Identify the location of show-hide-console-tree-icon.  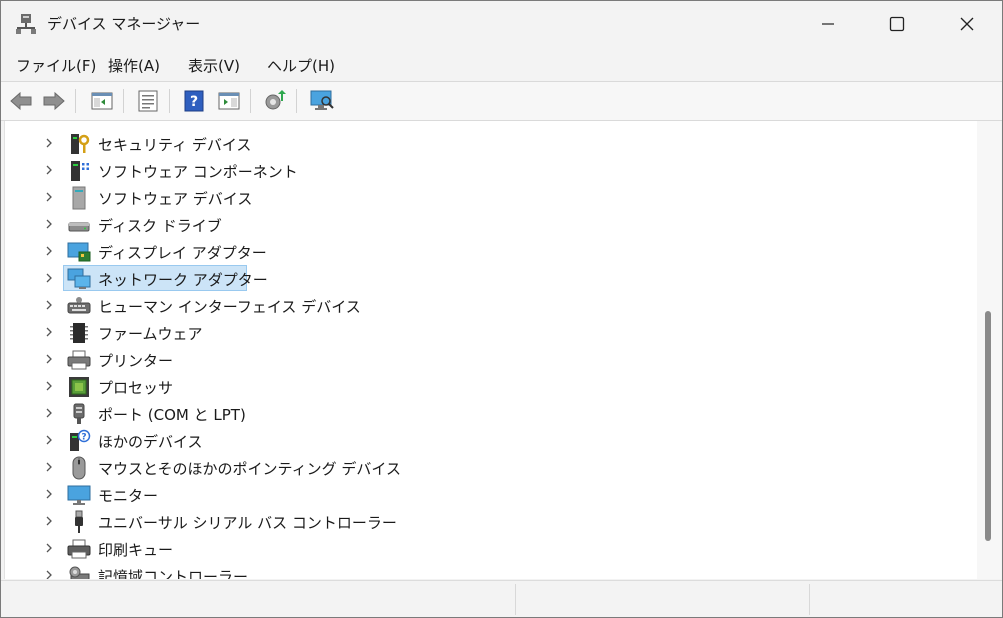
(102, 101).